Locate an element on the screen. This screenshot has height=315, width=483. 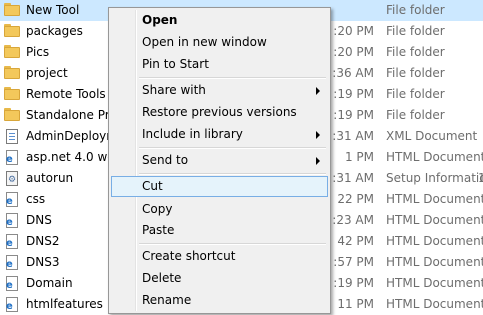
menu-item-send-to: Send to is located at coordinates (219, 160).